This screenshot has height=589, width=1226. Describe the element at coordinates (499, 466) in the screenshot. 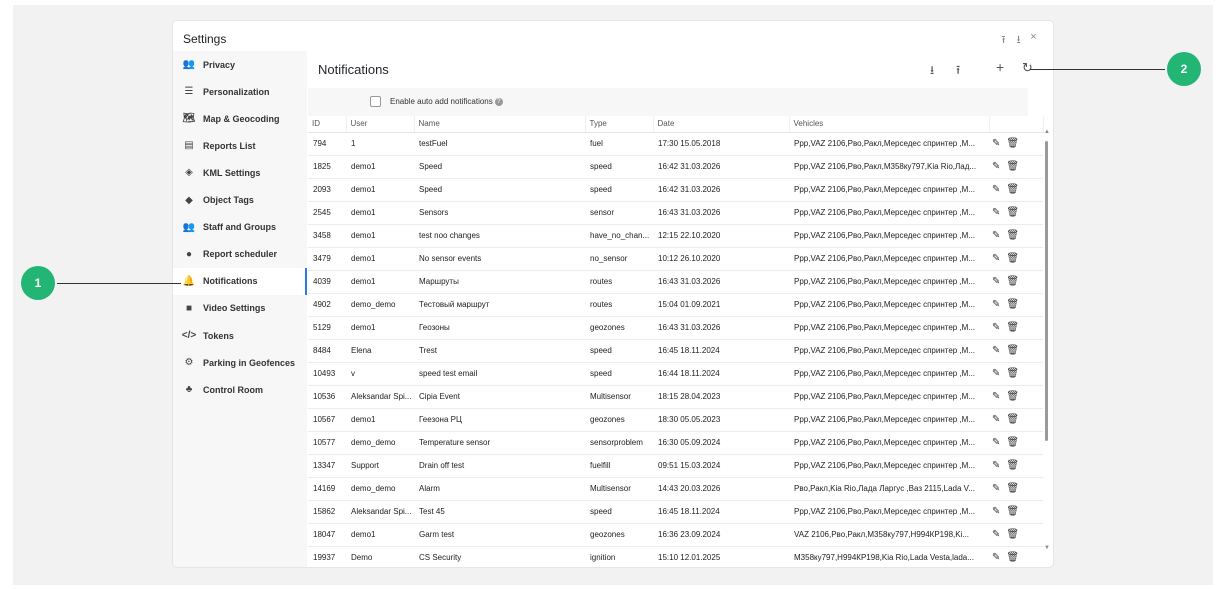

I see `cell-name: Drain off test` at that location.